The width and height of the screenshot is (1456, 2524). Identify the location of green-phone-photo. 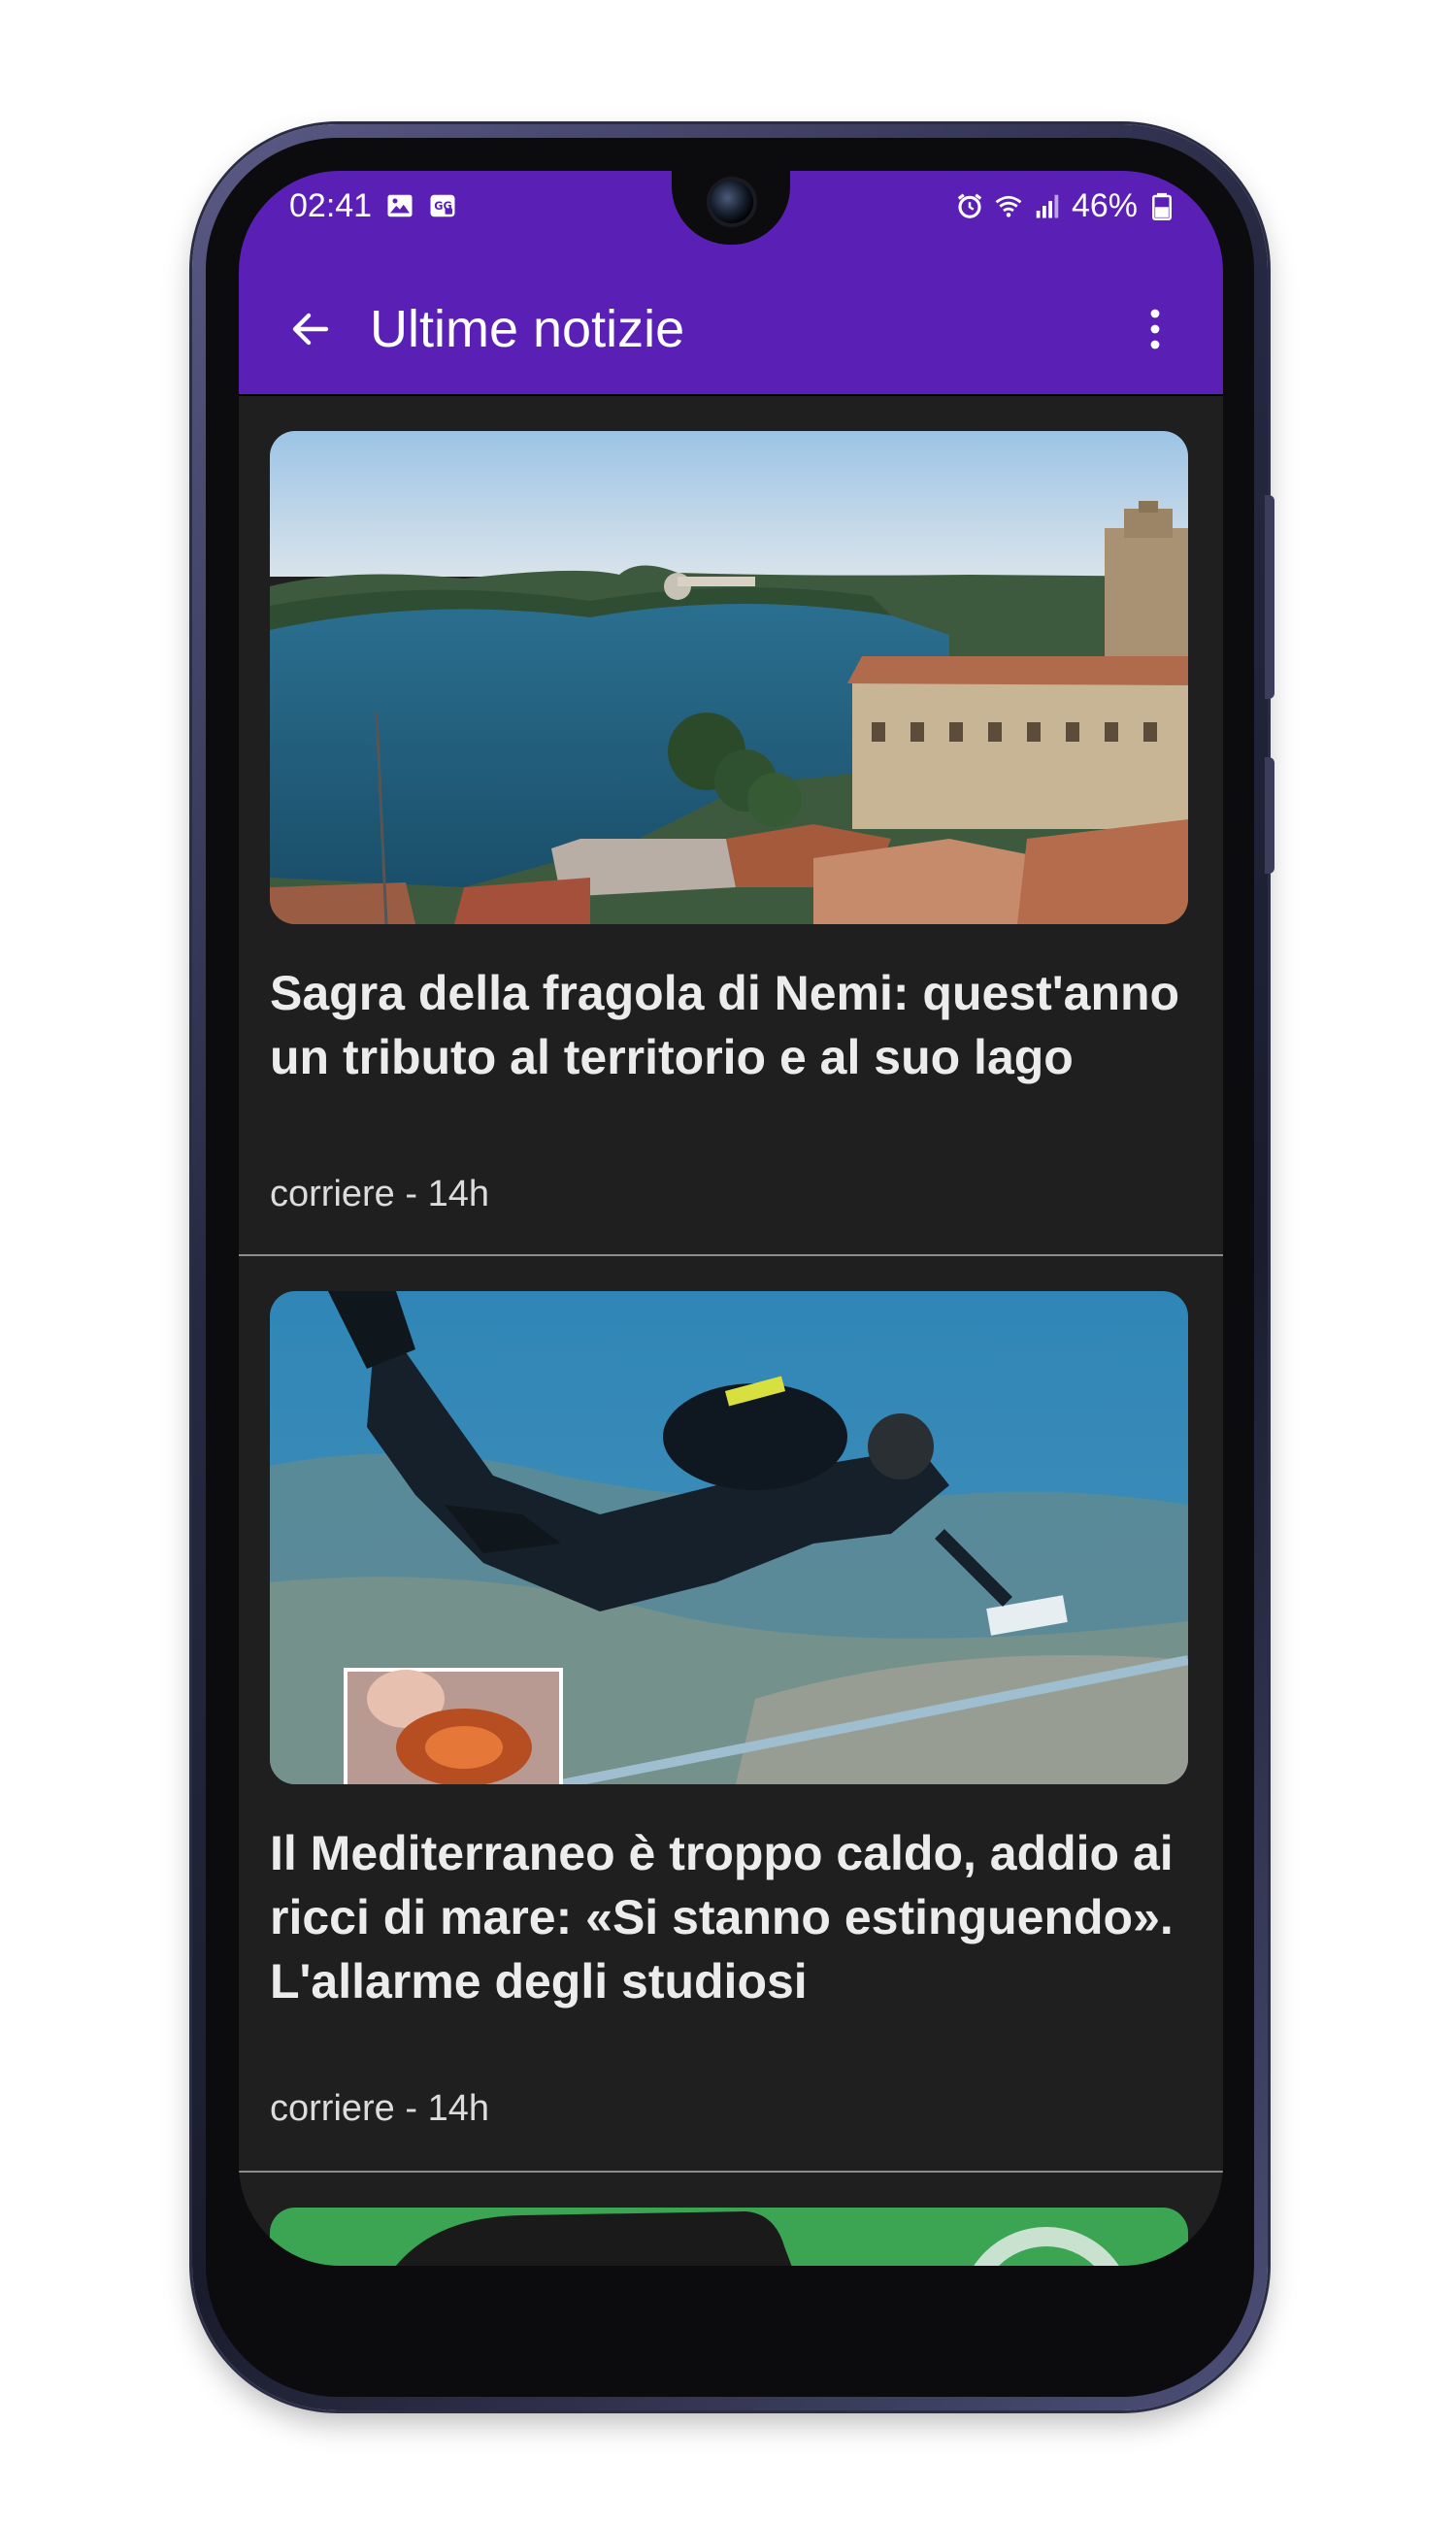
(729, 2237).